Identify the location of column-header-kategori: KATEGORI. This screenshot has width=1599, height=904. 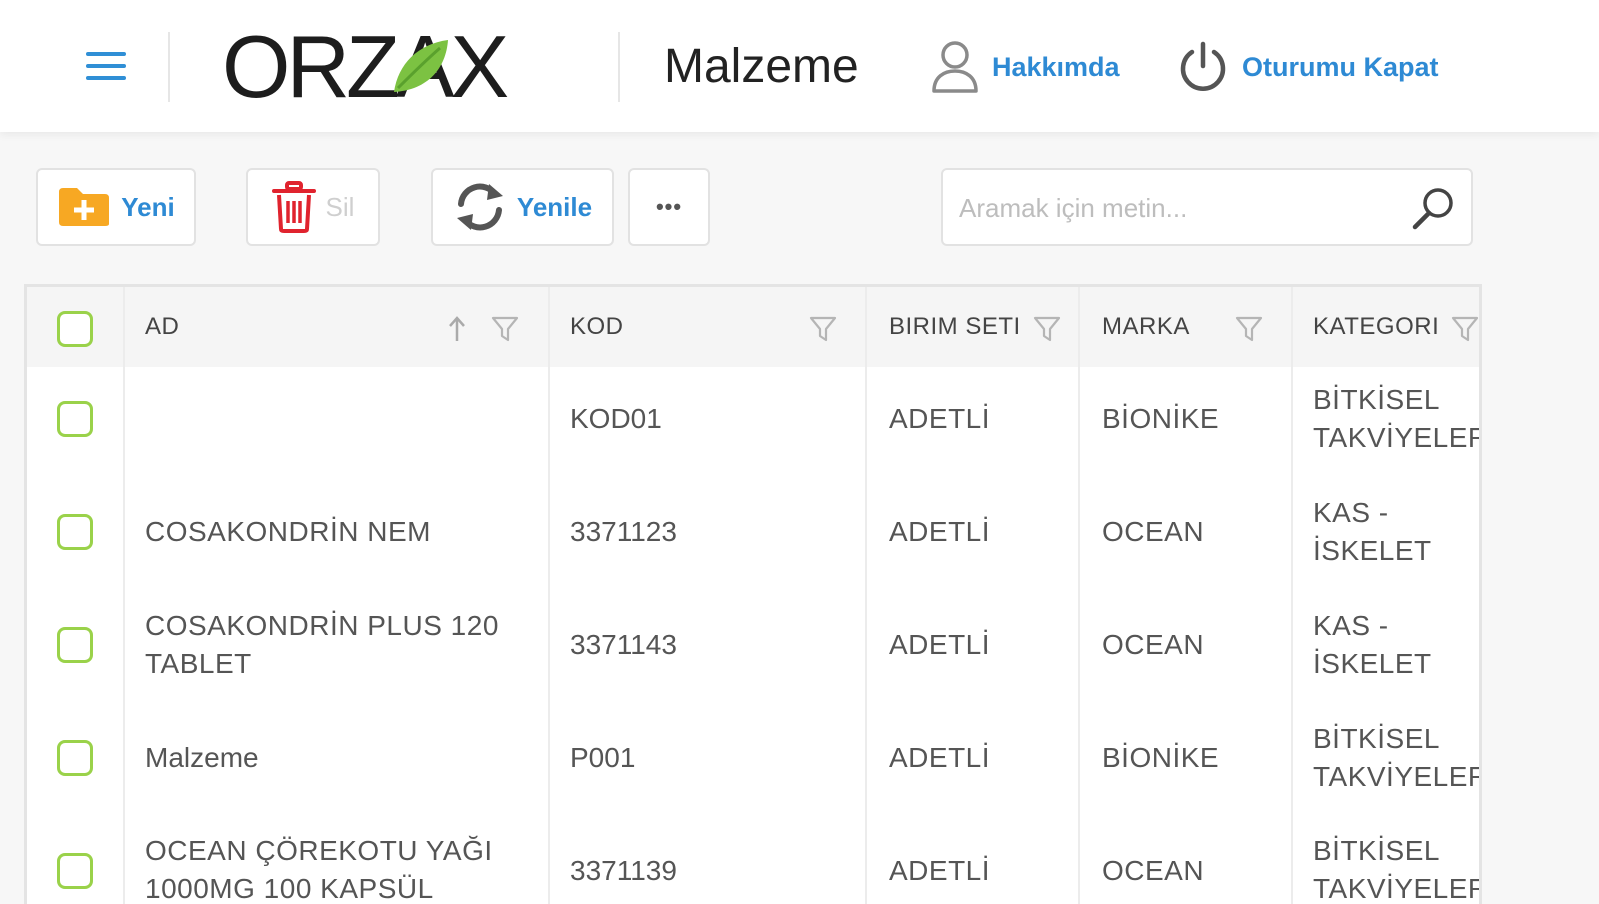
(1376, 327).